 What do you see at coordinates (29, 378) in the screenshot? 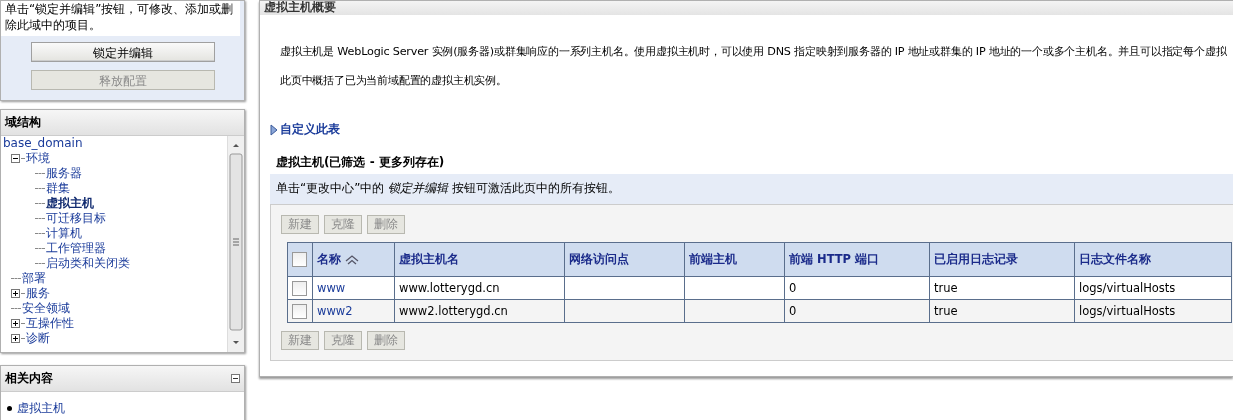
I see `panel-title: 相关内容` at bounding box center [29, 378].